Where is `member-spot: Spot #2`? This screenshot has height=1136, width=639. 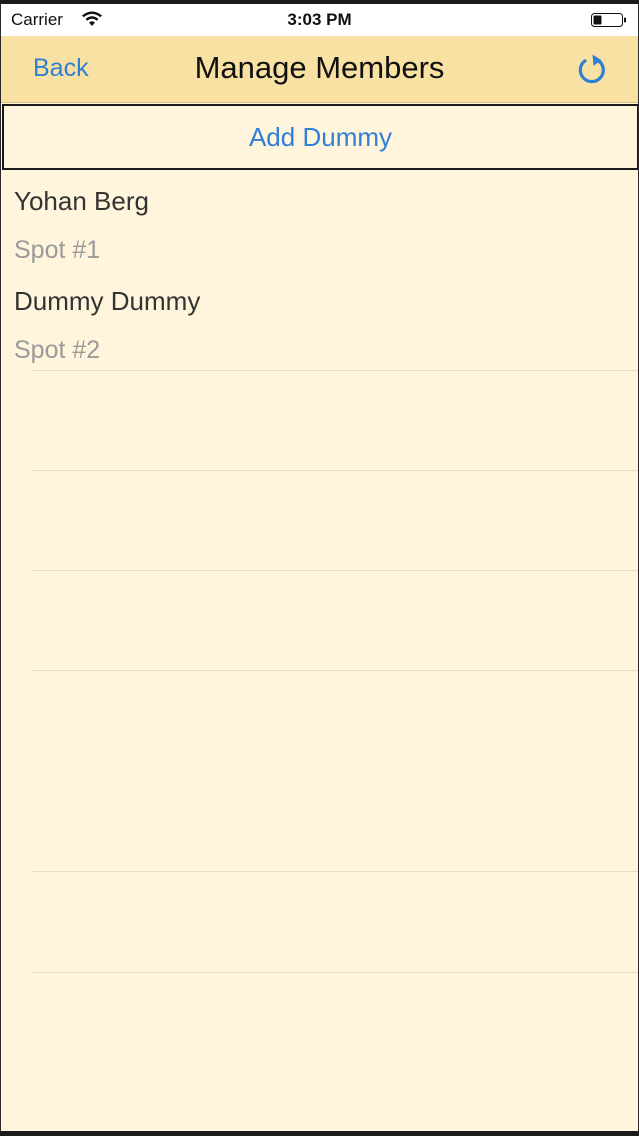
member-spot: Spot #2 is located at coordinates (57, 350).